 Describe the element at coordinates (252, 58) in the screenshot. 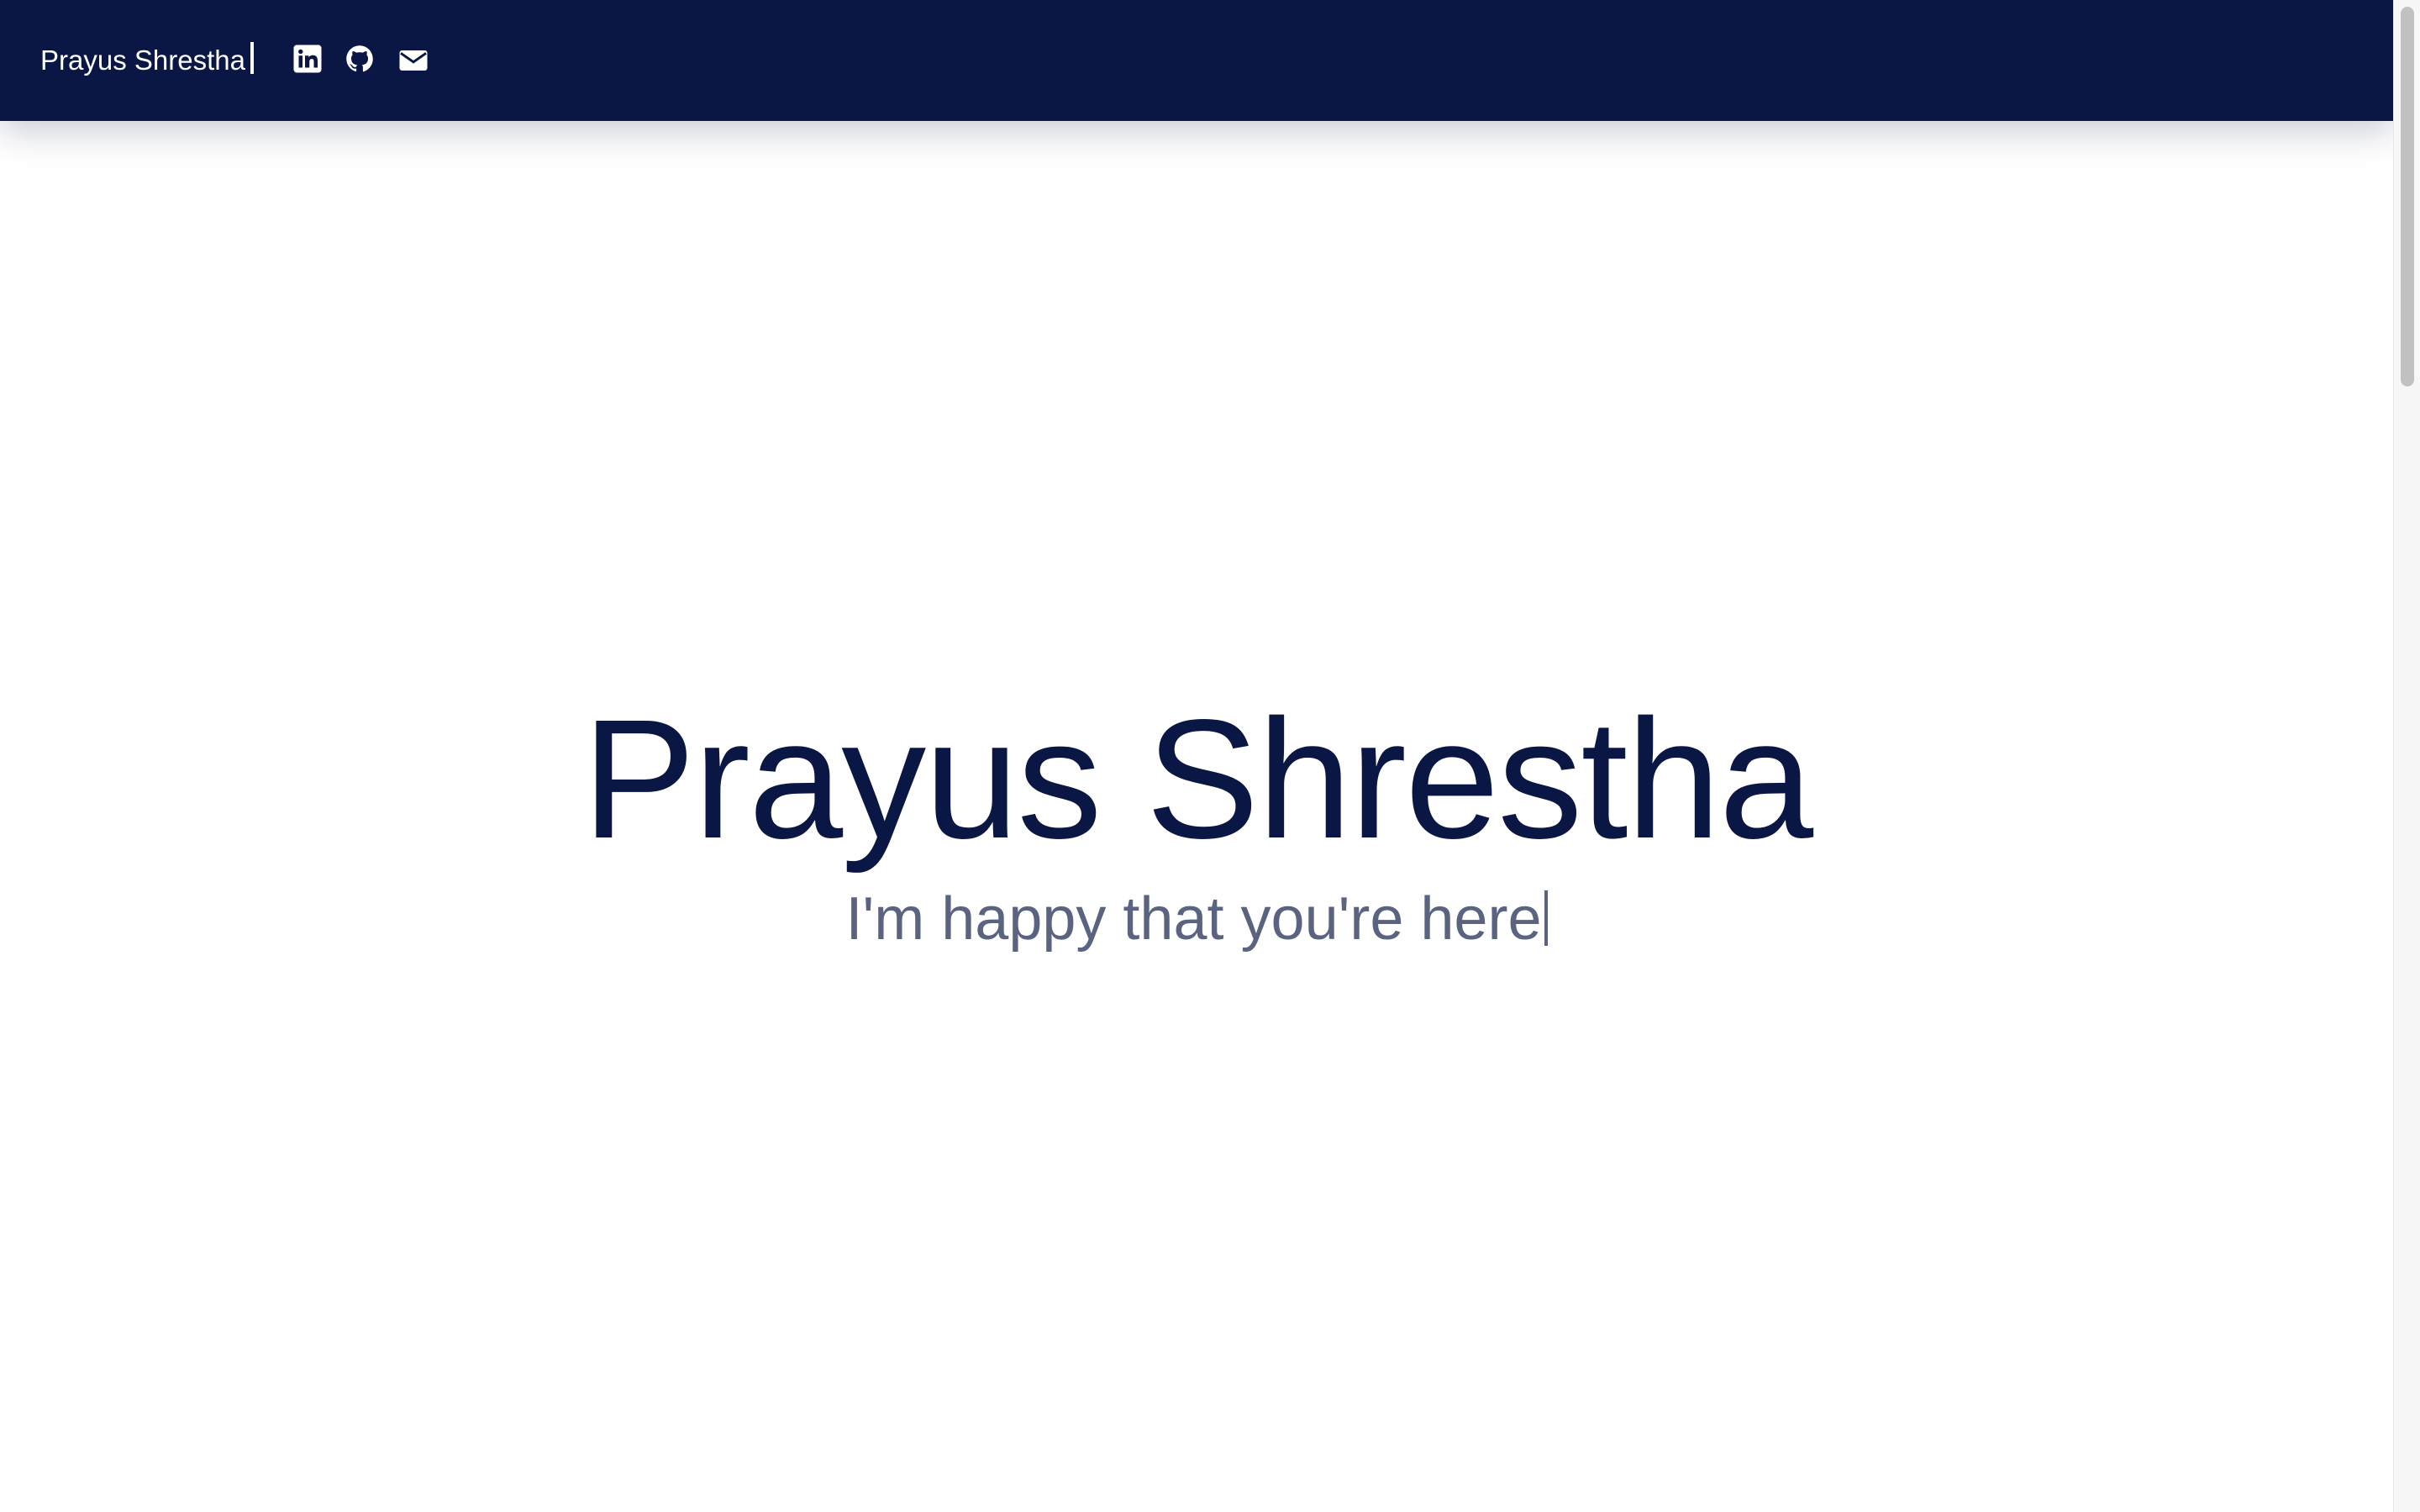

I see `navbar-divider` at that location.